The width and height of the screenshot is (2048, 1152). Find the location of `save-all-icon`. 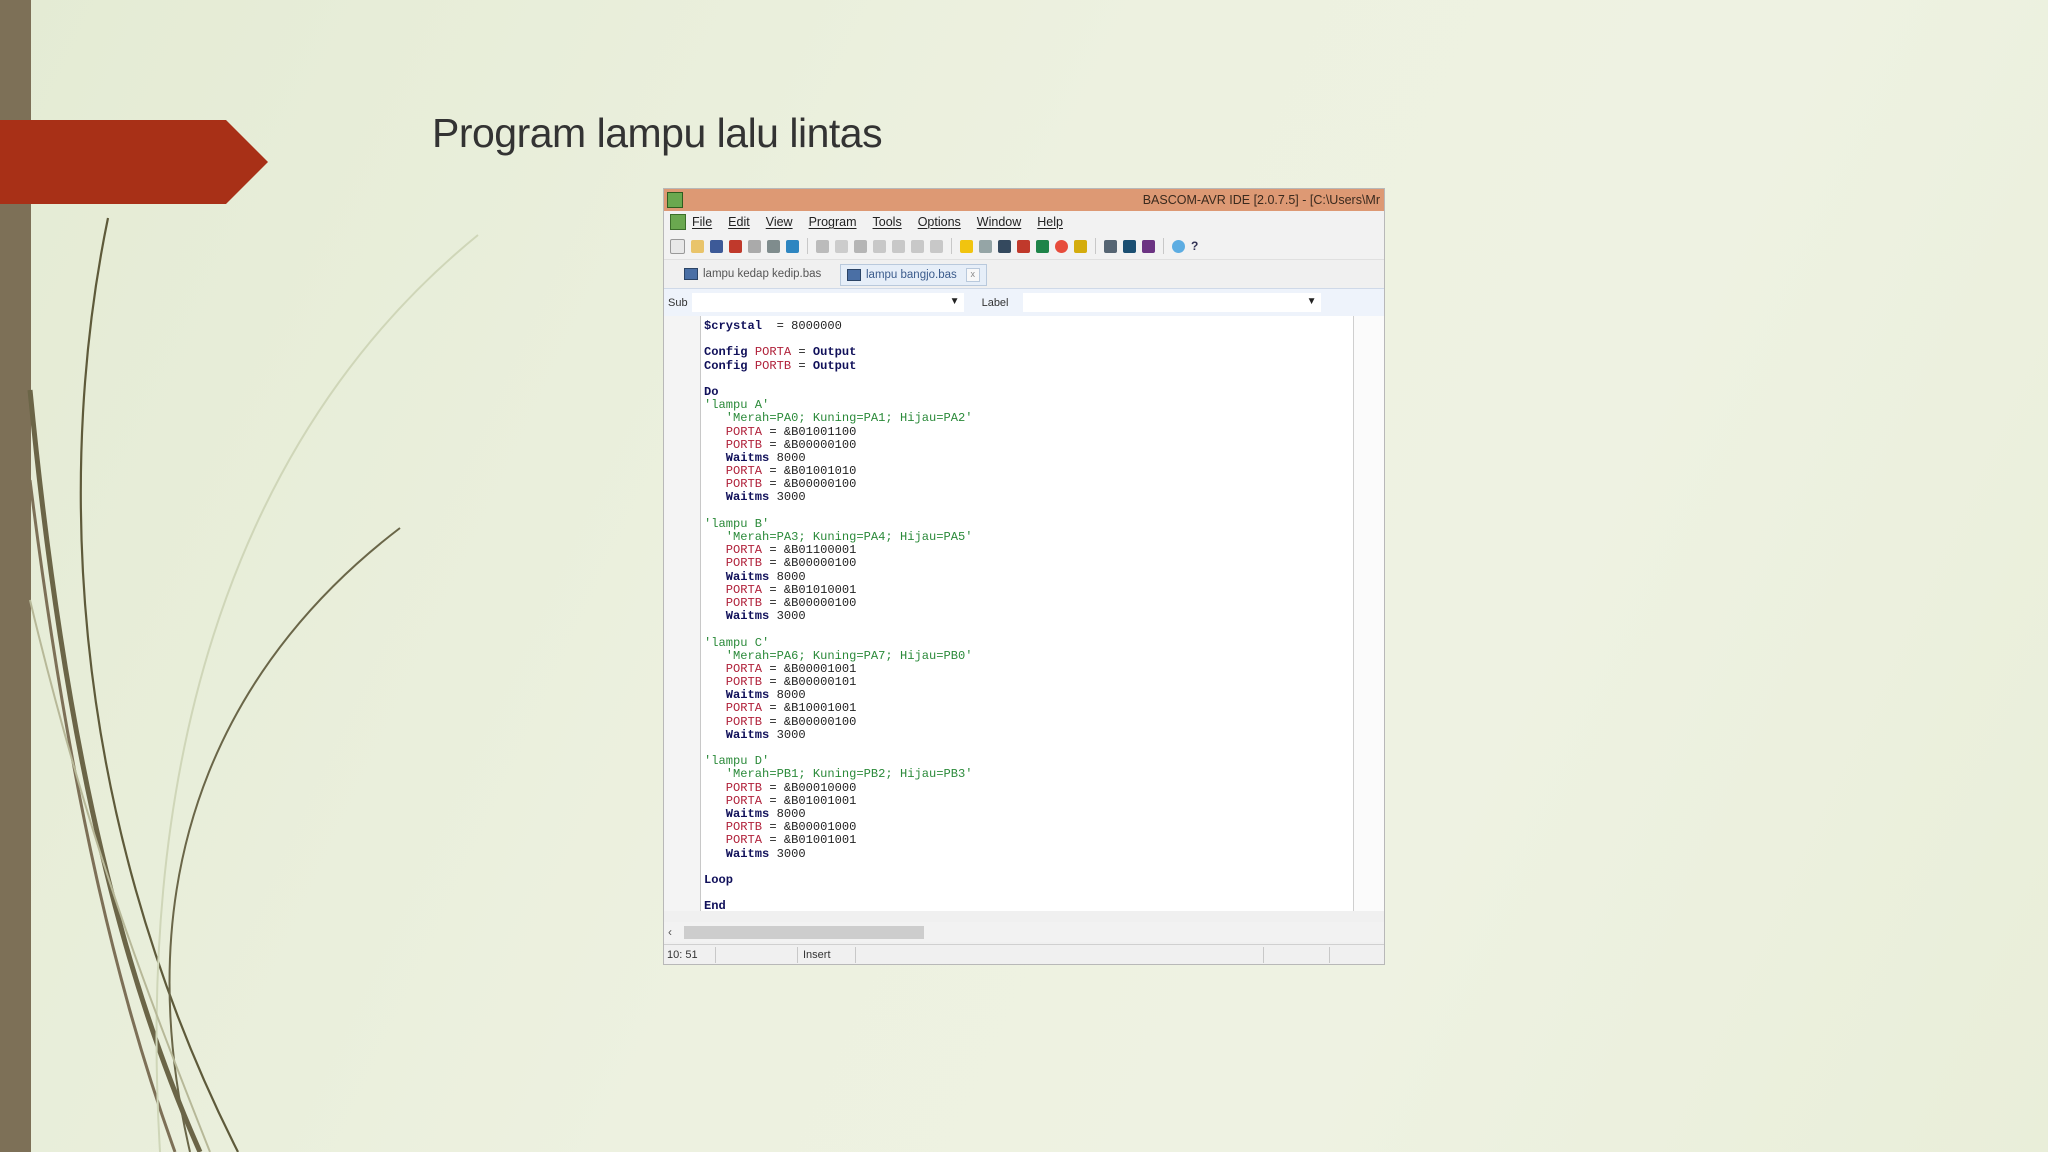

save-all-icon is located at coordinates (735, 246).